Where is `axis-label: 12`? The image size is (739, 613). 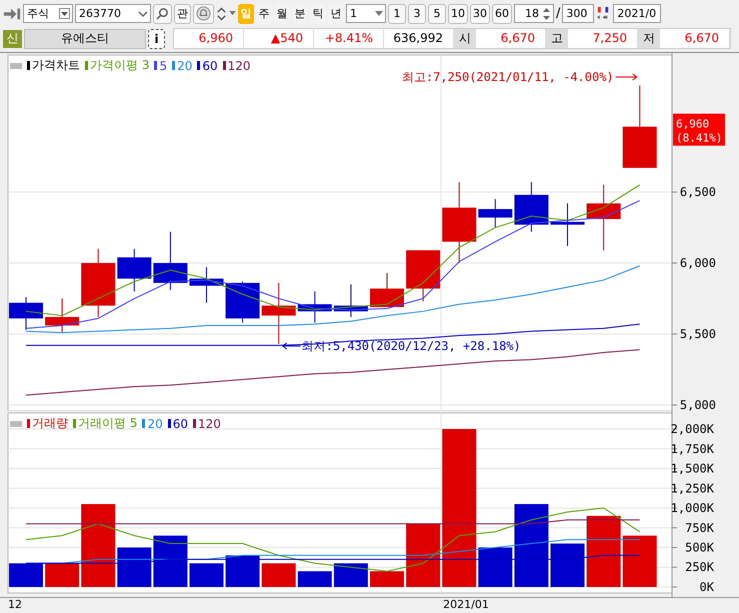 axis-label: 12 is located at coordinates (15, 604).